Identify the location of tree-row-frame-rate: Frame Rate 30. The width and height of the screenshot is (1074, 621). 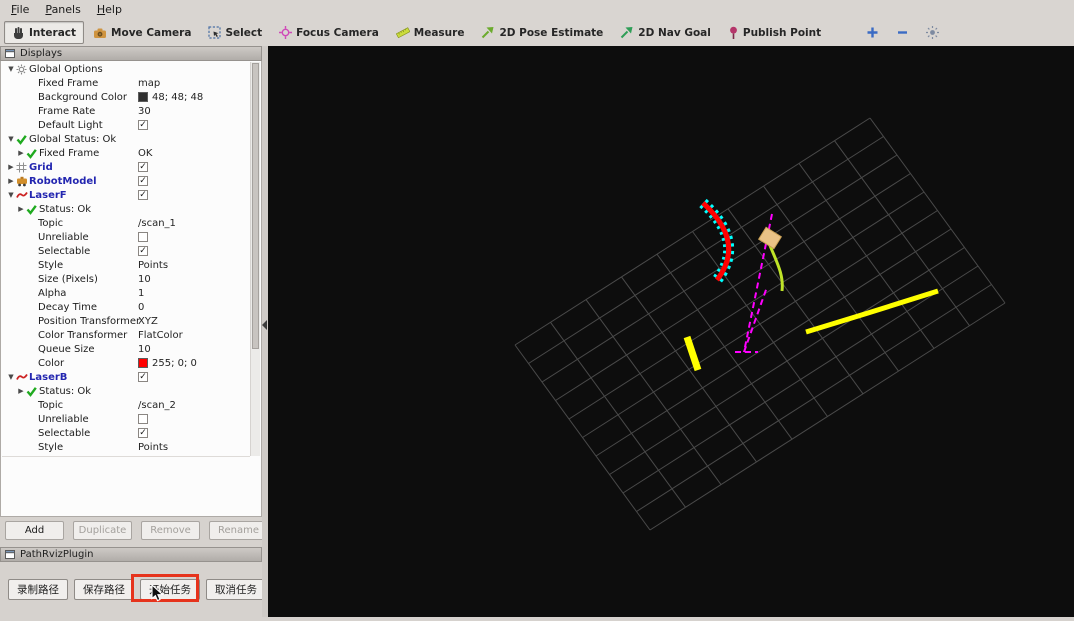
(126, 111).